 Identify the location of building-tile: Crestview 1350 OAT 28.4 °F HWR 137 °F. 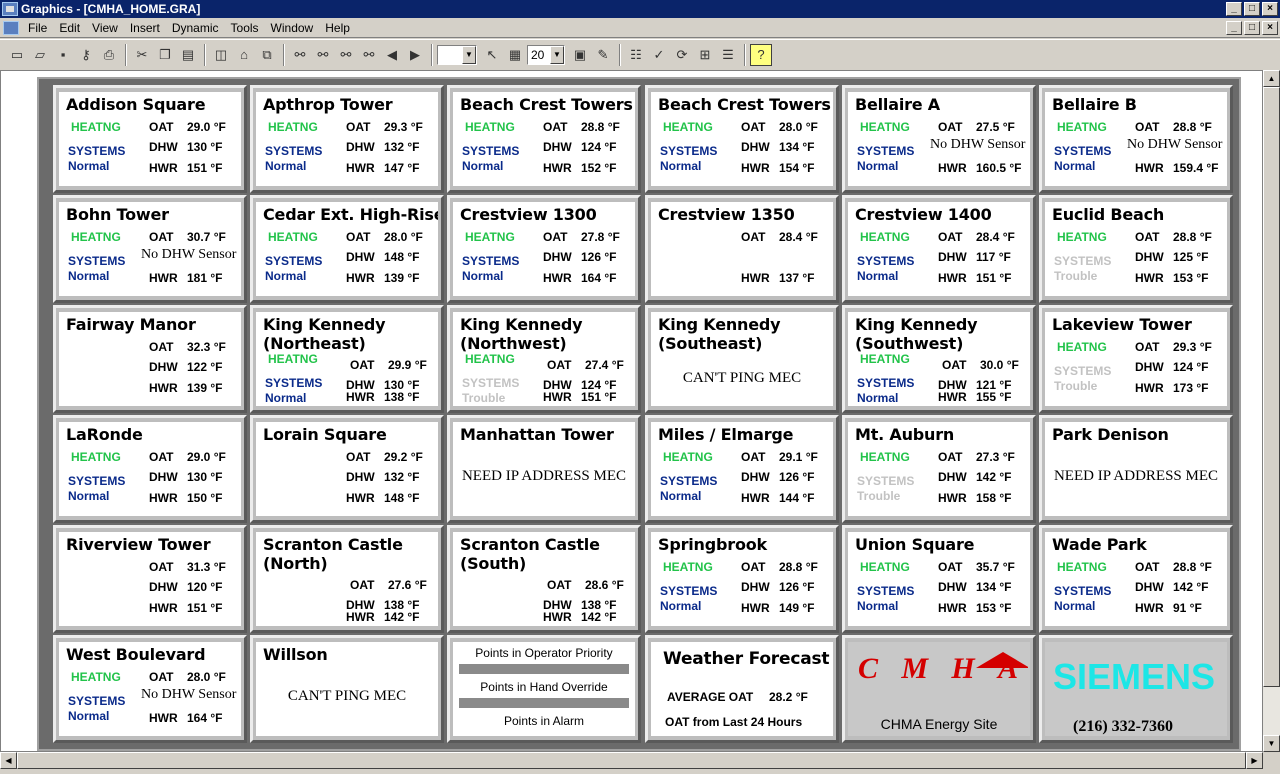
(742, 249).